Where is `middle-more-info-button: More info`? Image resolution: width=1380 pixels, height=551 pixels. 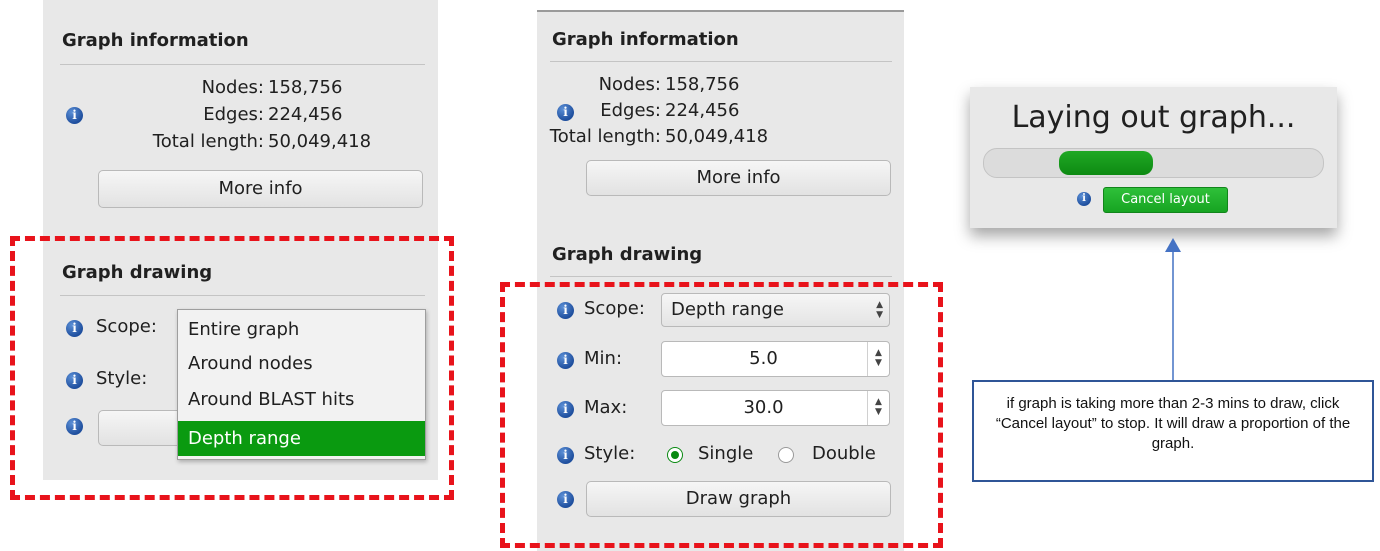 middle-more-info-button: More info is located at coordinates (738, 178).